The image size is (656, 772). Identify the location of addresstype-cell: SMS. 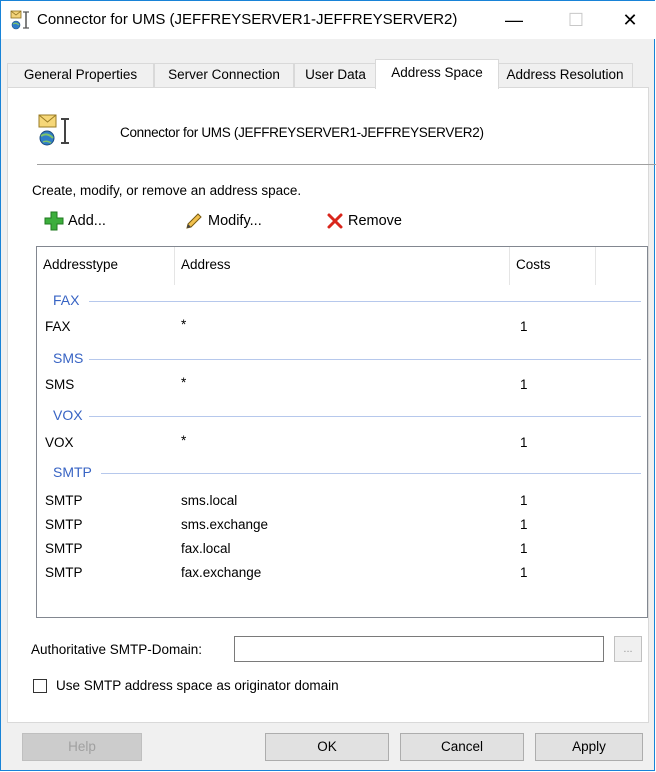
(60, 384).